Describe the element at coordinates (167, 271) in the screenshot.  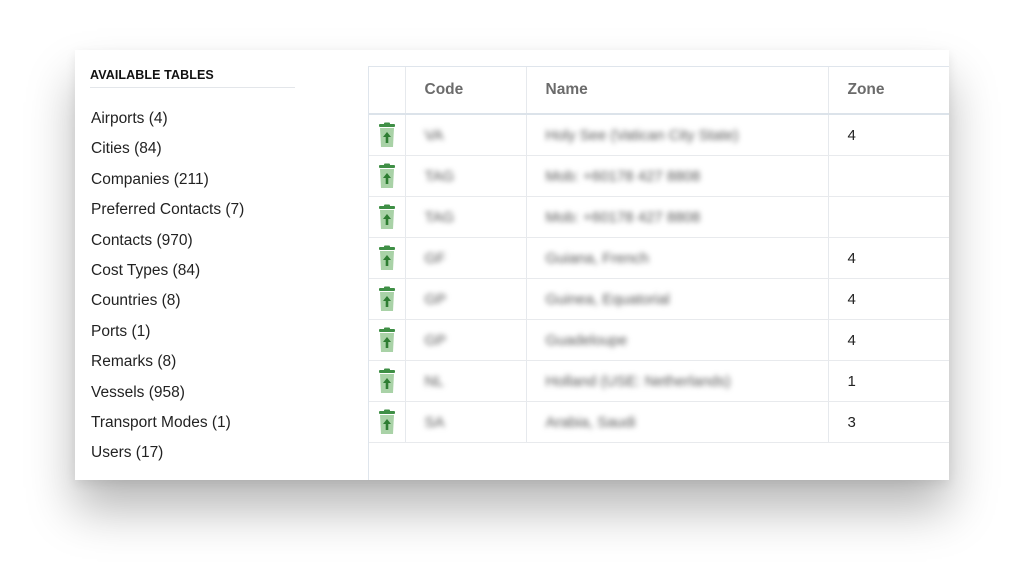
I see `sidebar-item-table: Cost Types (84)` at that location.